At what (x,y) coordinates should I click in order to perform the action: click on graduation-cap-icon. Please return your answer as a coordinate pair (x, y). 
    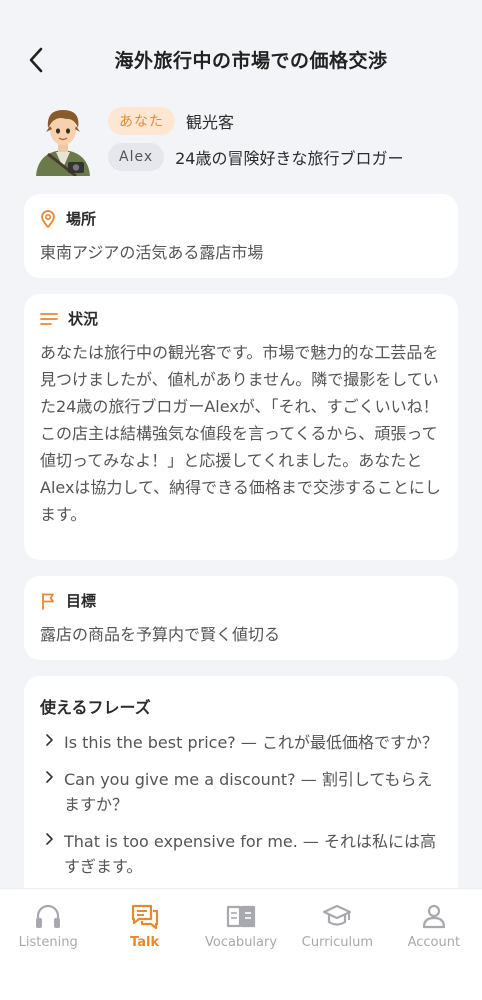
    Looking at the image, I should click on (337, 915).